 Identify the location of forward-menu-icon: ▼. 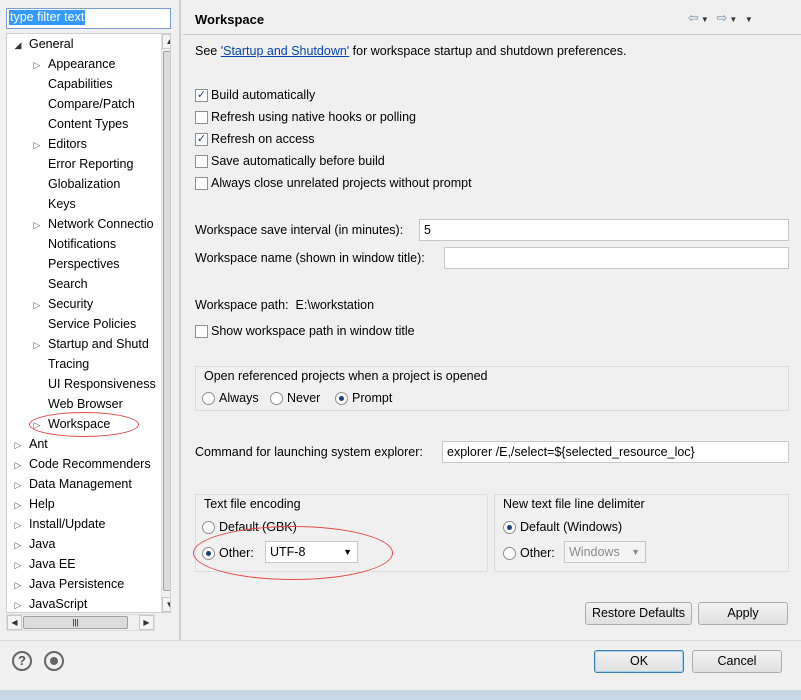
(734, 19).